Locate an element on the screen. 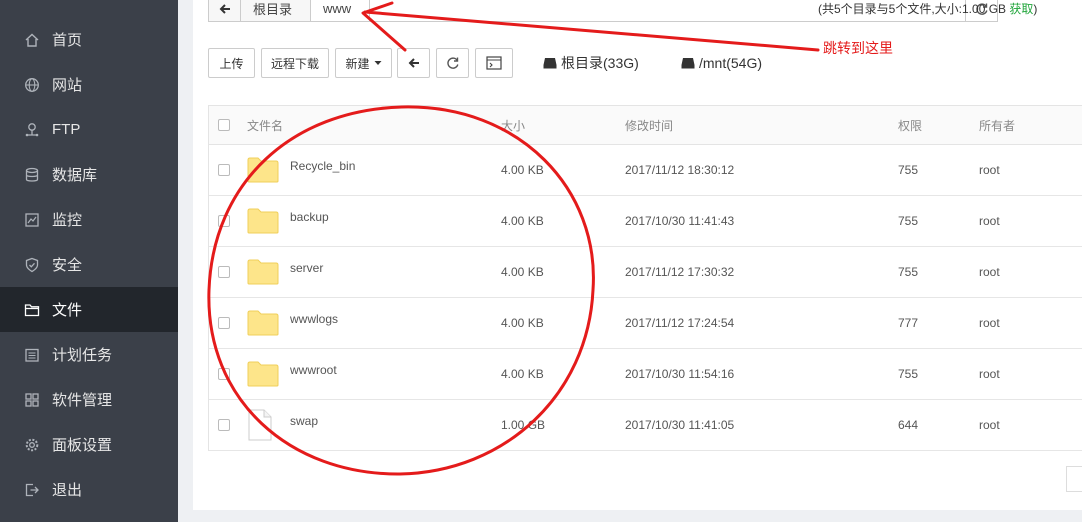 The width and height of the screenshot is (1082, 522). new-label: 新建 is located at coordinates (357, 63).